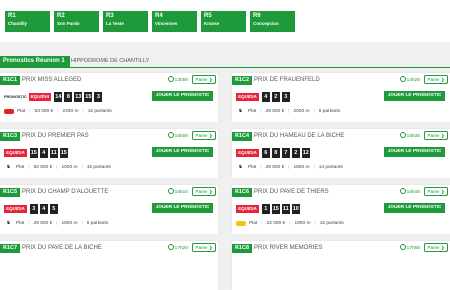 The width and height of the screenshot is (450, 290). Describe the element at coordinates (288, 248) in the screenshot. I see `race-name: PRIX RIVER MEMORIES` at that location.